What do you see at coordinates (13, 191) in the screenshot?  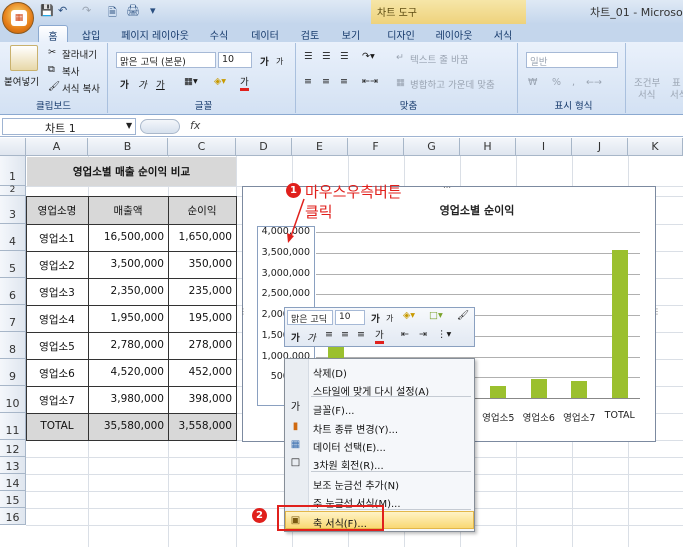 I see `row-header-2: 2` at bounding box center [13, 191].